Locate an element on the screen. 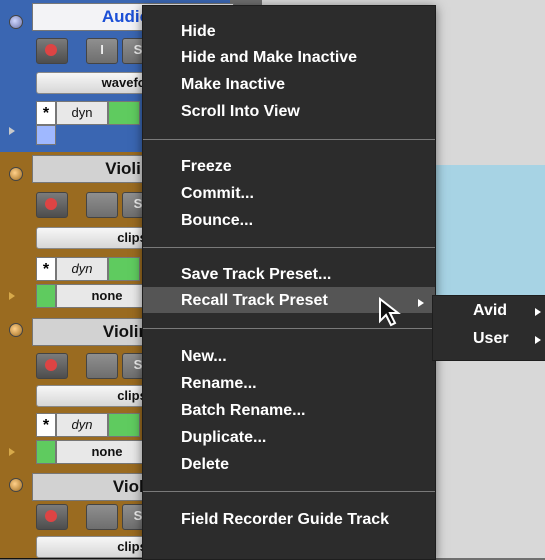 The image size is (545, 560). menu-item-scroll-into-view: Scroll Into View is located at coordinates (240, 112).